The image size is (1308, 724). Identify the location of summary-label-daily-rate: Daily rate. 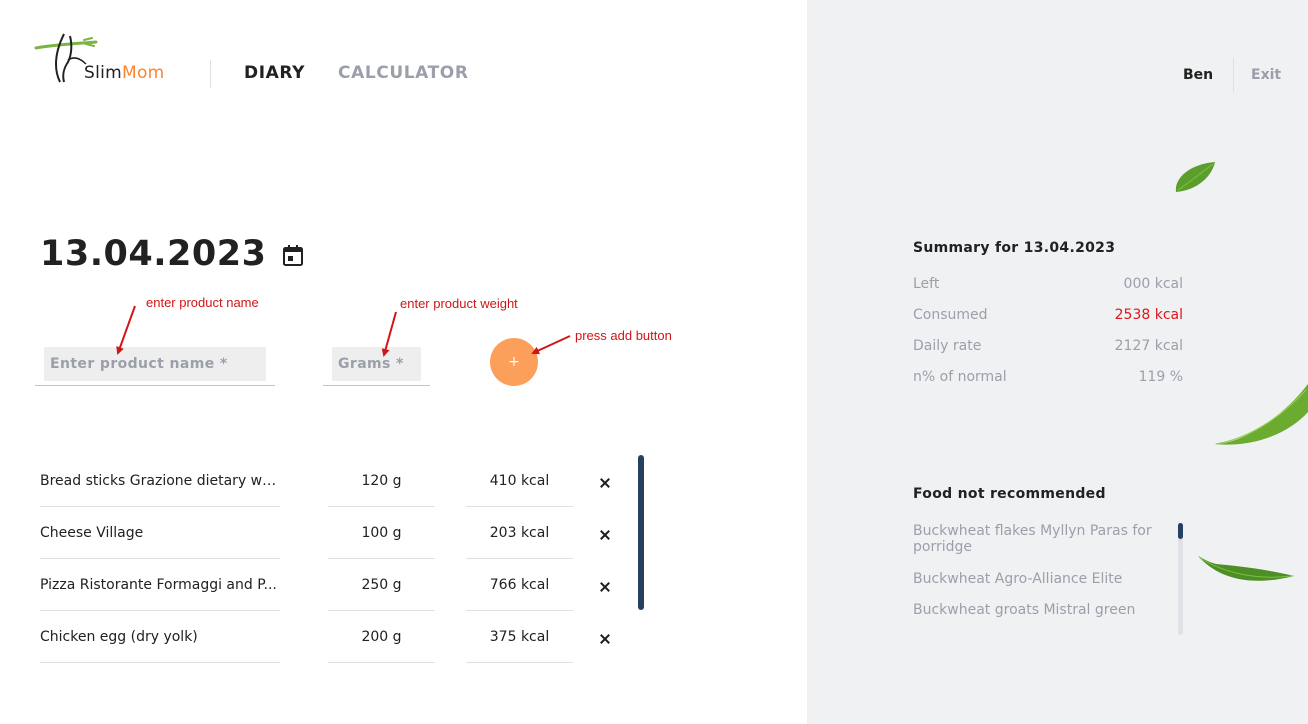
(947, 346).